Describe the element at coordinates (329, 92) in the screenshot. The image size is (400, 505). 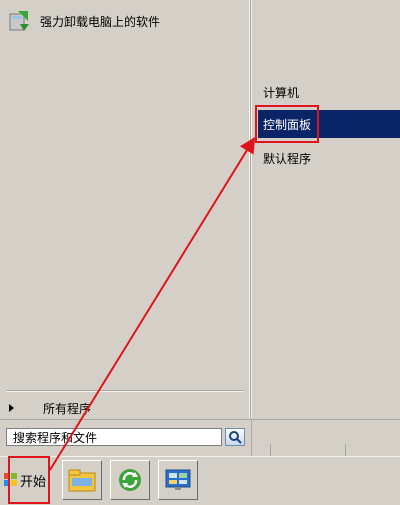
I see `right-link-computer: 计算机` at that location.